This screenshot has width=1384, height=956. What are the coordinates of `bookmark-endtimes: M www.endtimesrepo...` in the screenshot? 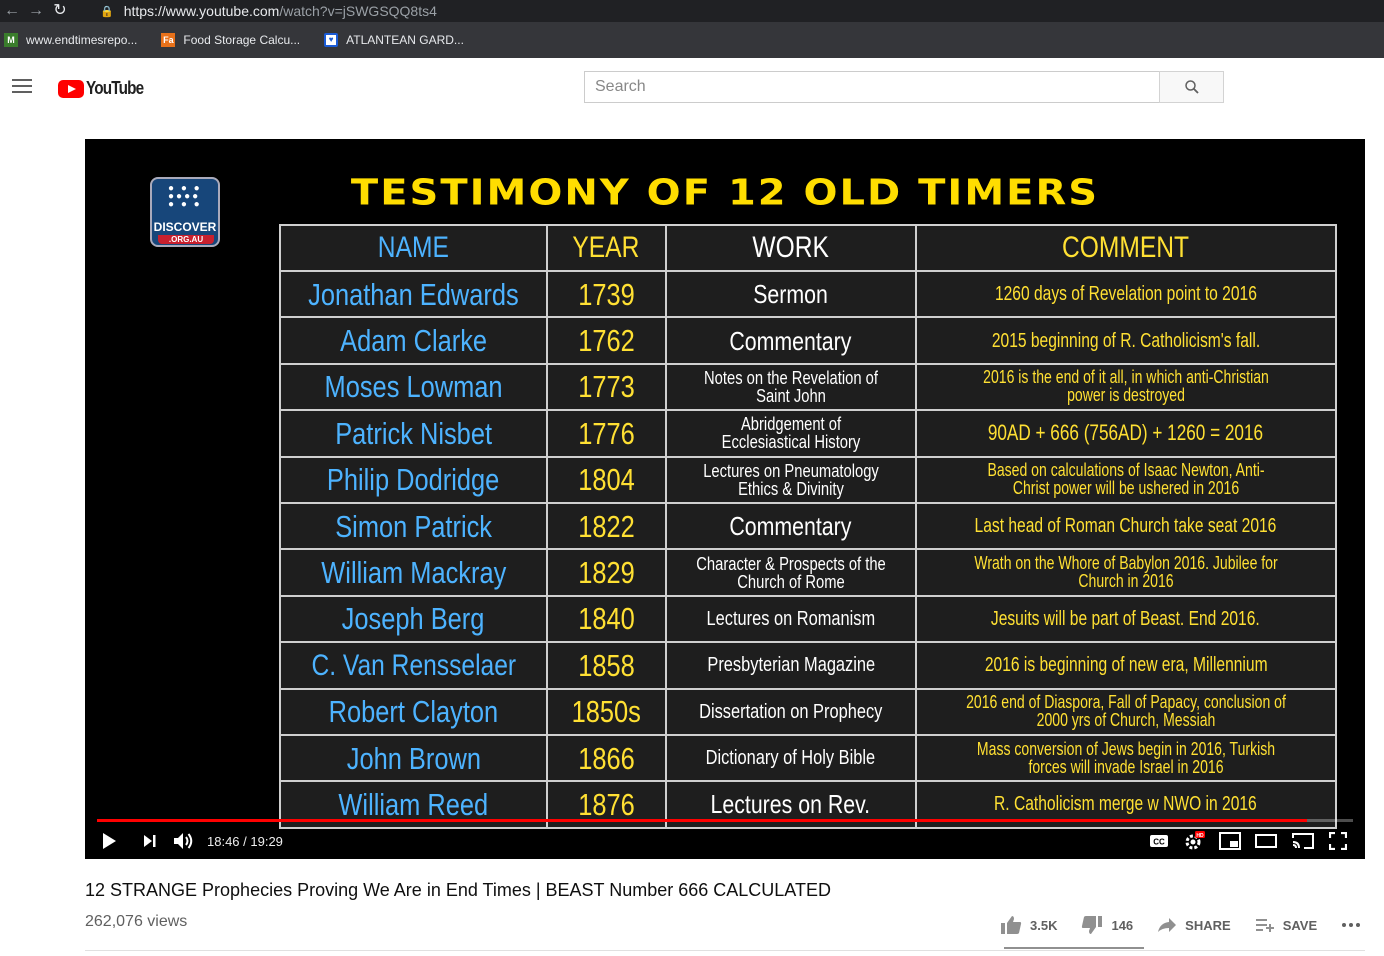 It's located at (68, 40).